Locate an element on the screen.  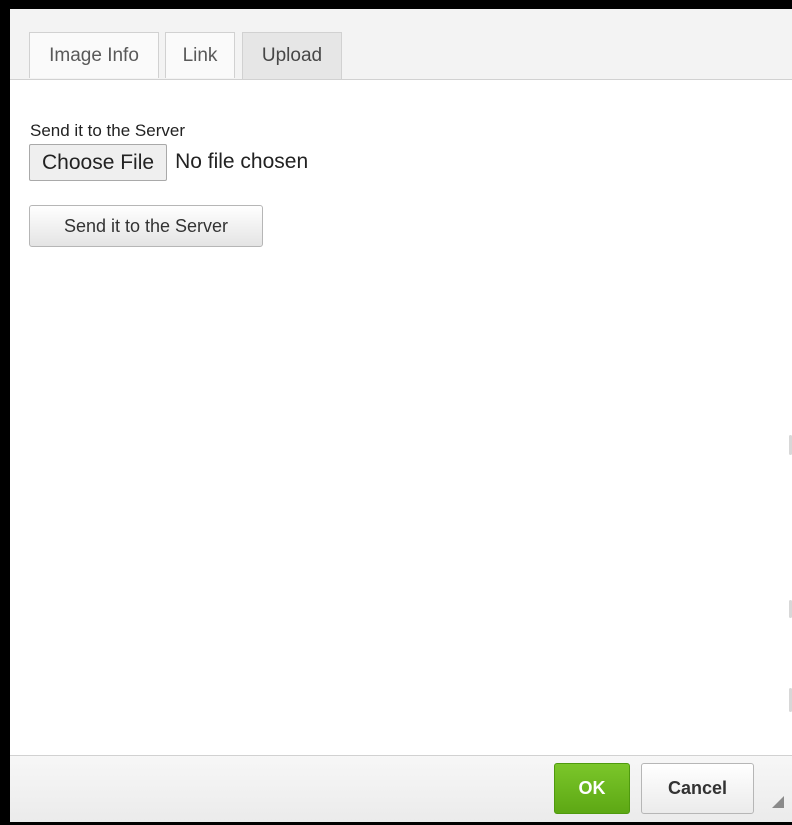
tab-link: Link is located at coordinates (200, 55).